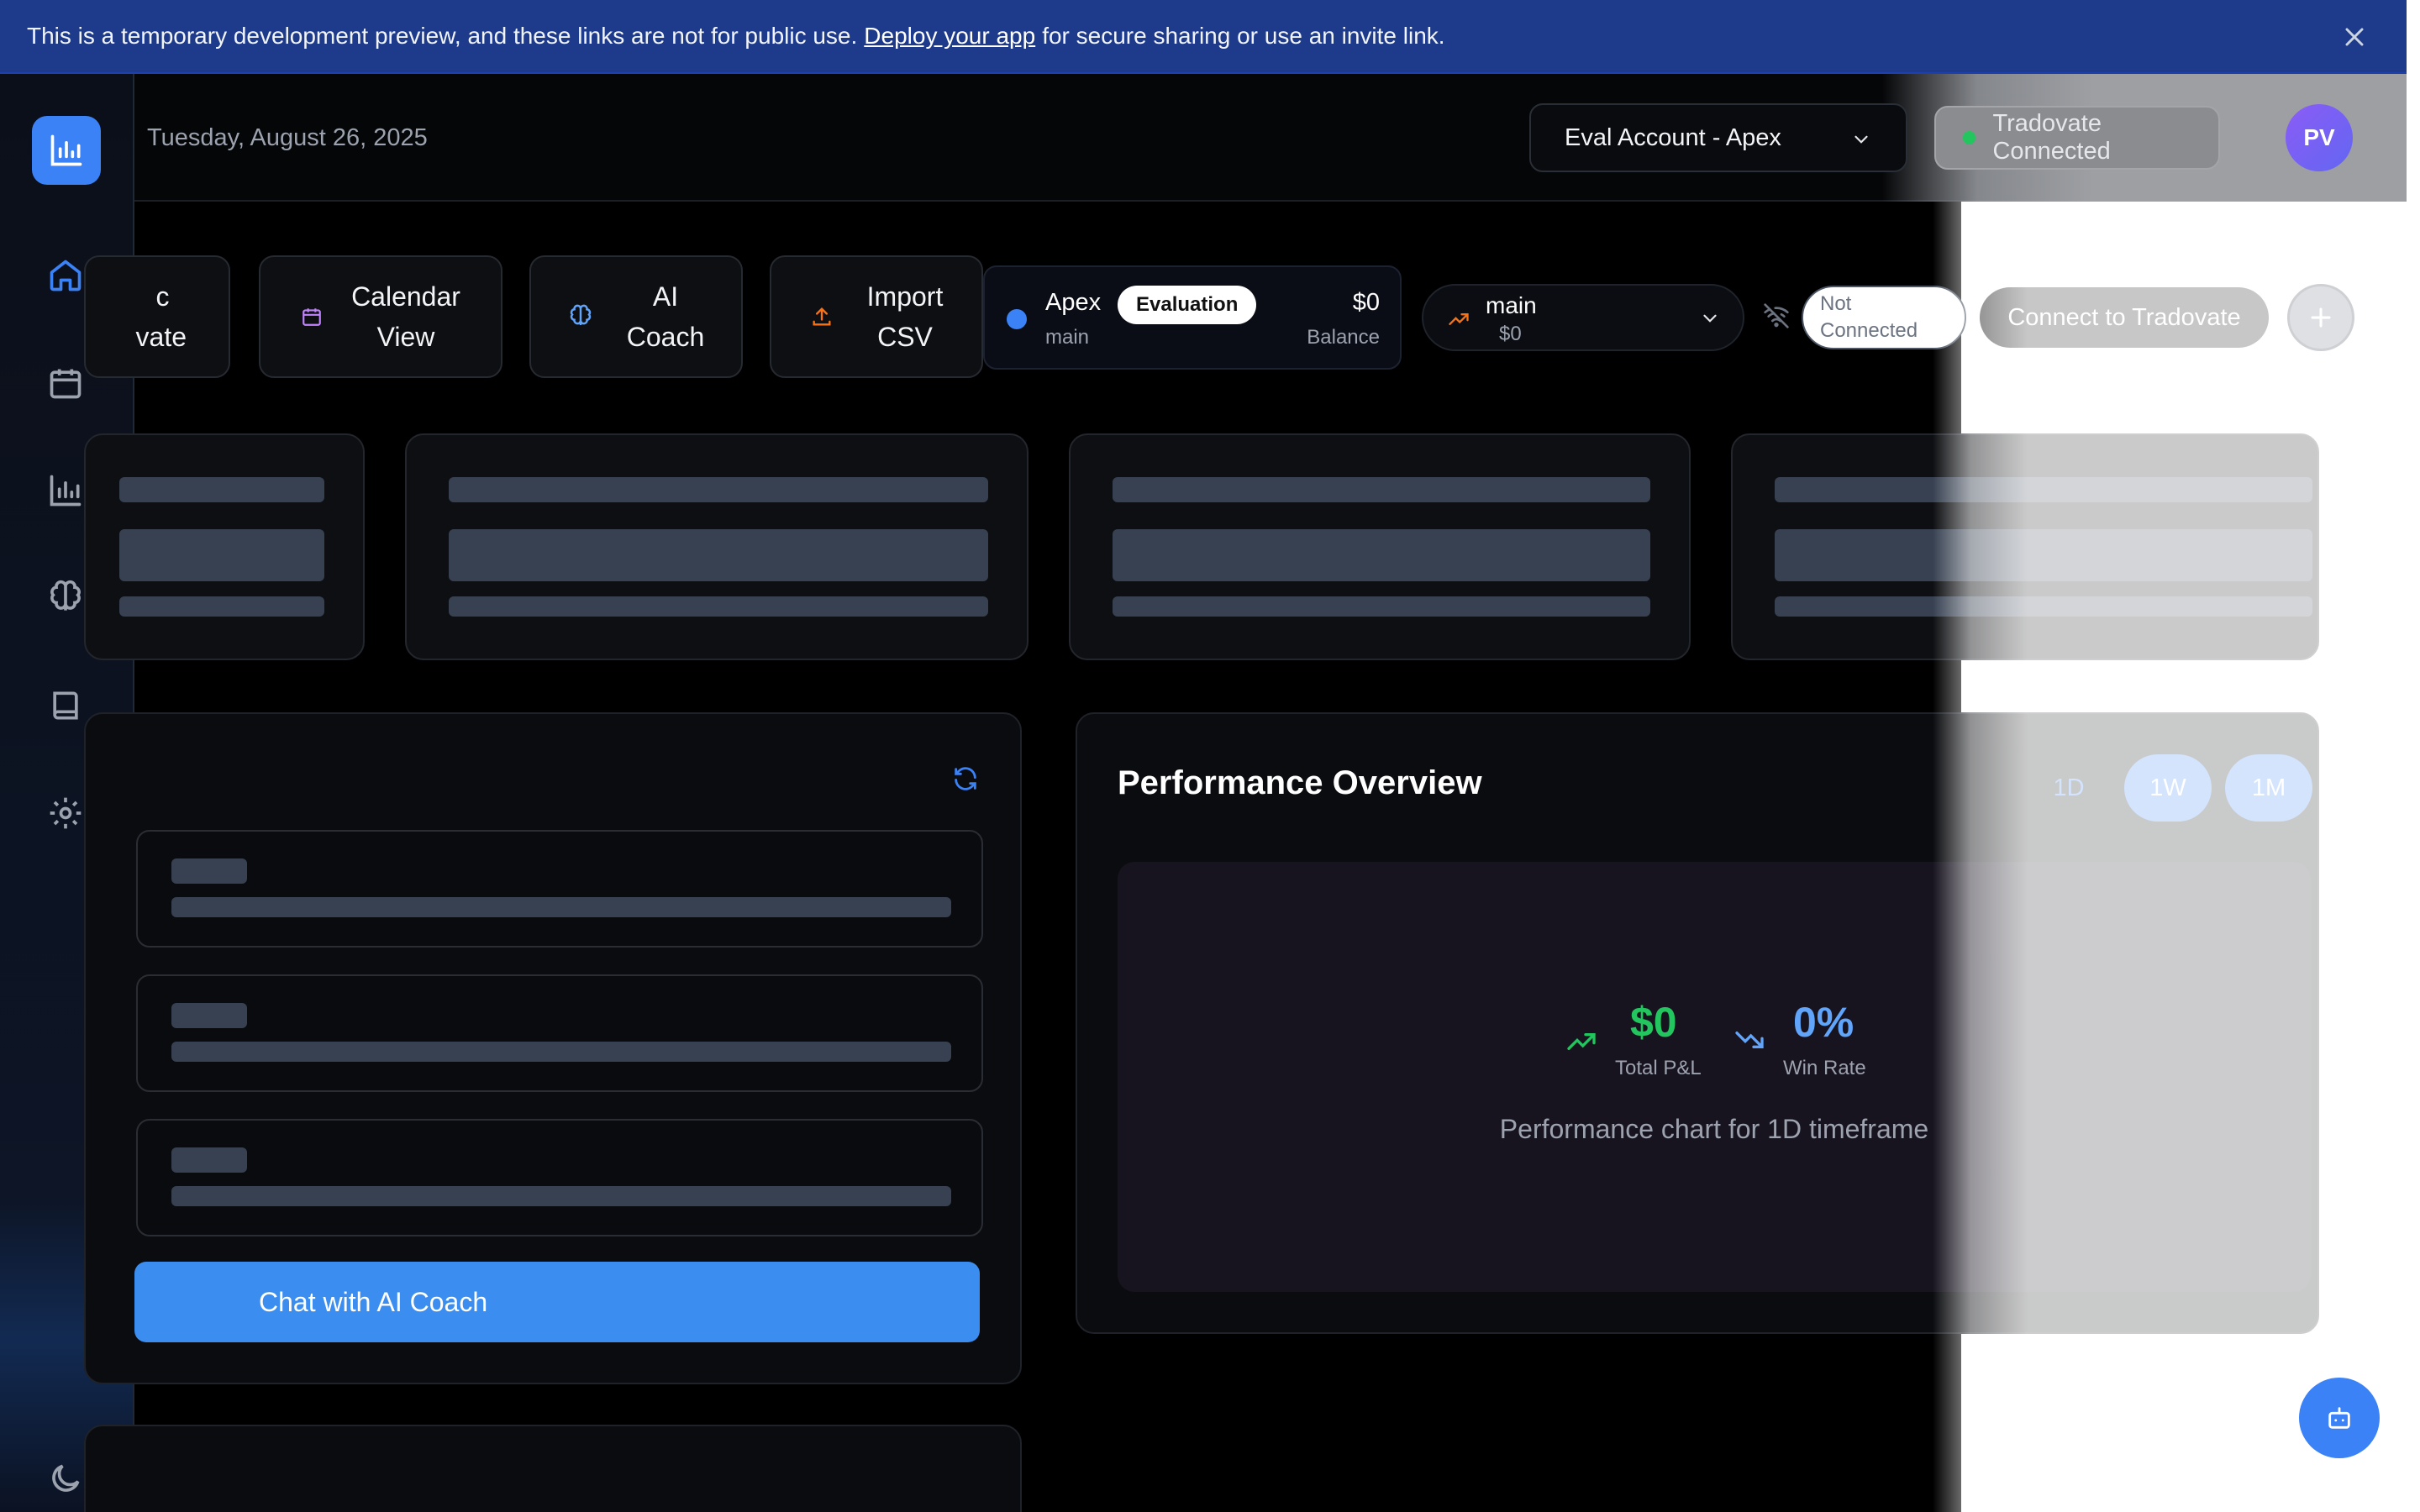 This screenshot has width=2420, height=1512. Describe the element at coordinates (1187, 305) in the screenshot. I see `evaluation-badge: Evaluation` at that location.